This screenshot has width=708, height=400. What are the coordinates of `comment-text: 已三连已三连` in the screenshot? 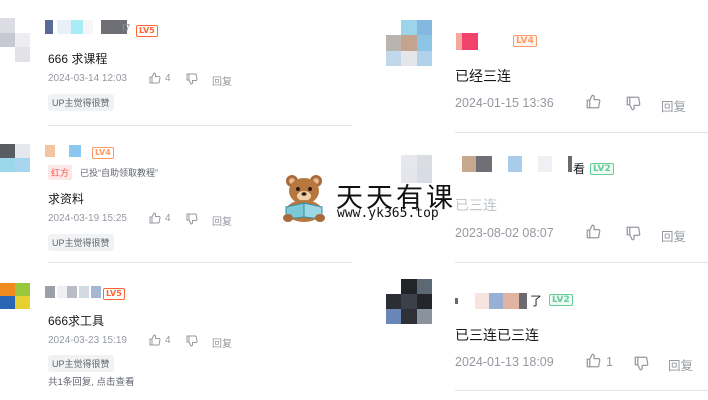 It's located at (497, 335).